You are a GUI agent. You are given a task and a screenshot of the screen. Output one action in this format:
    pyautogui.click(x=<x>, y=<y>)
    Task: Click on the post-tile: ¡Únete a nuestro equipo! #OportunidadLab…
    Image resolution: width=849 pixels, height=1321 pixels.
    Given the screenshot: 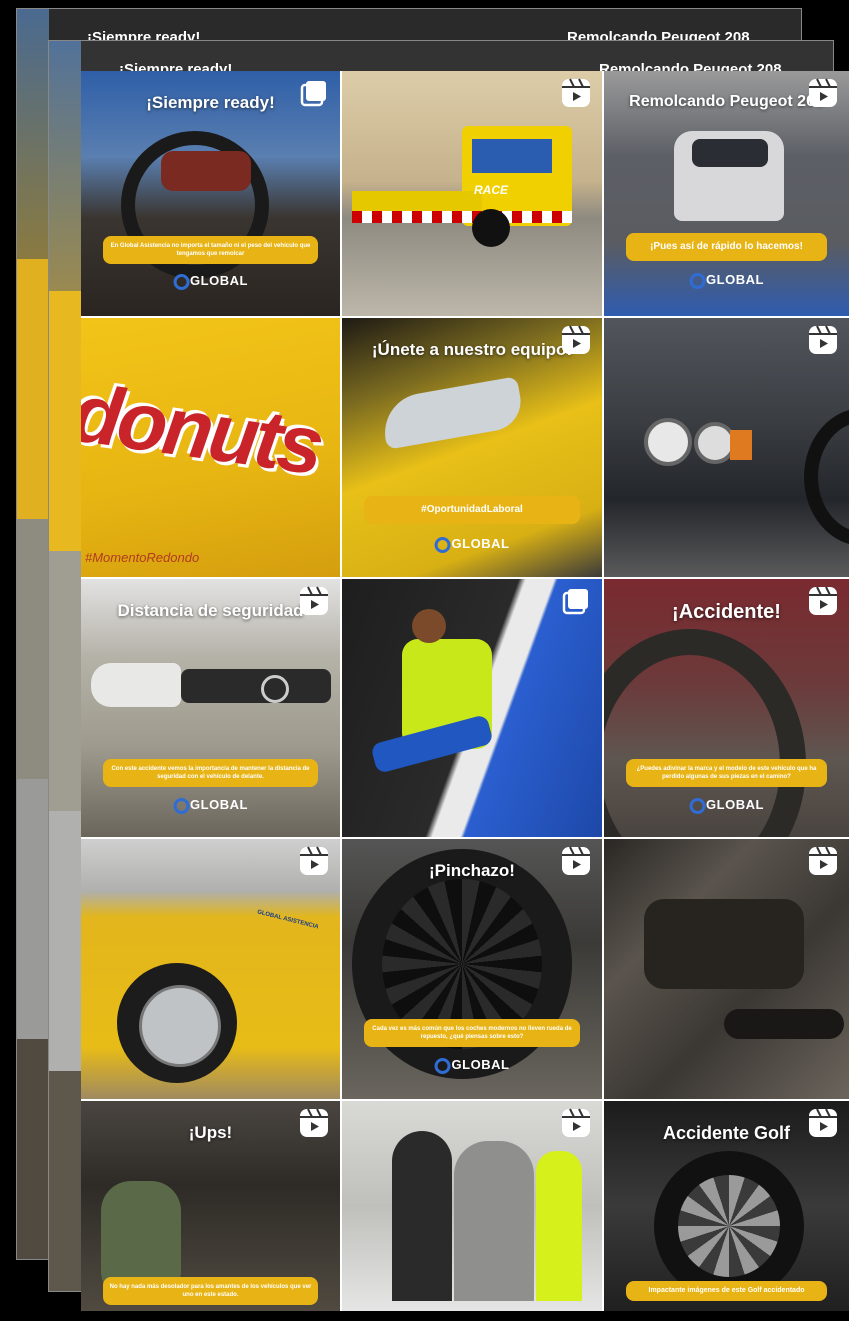 What is the action you would take?
    pyautogui.click(x=473, y=448)
    